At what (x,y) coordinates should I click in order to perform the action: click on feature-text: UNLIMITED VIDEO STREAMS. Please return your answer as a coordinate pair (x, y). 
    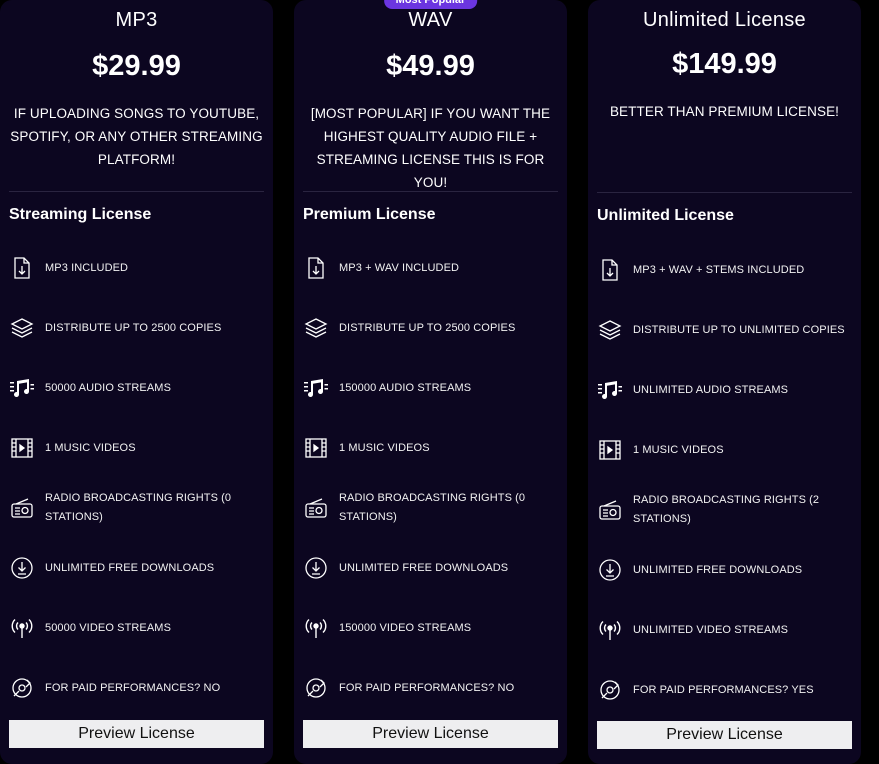
    Looking at the image, I should click on (711, 629).